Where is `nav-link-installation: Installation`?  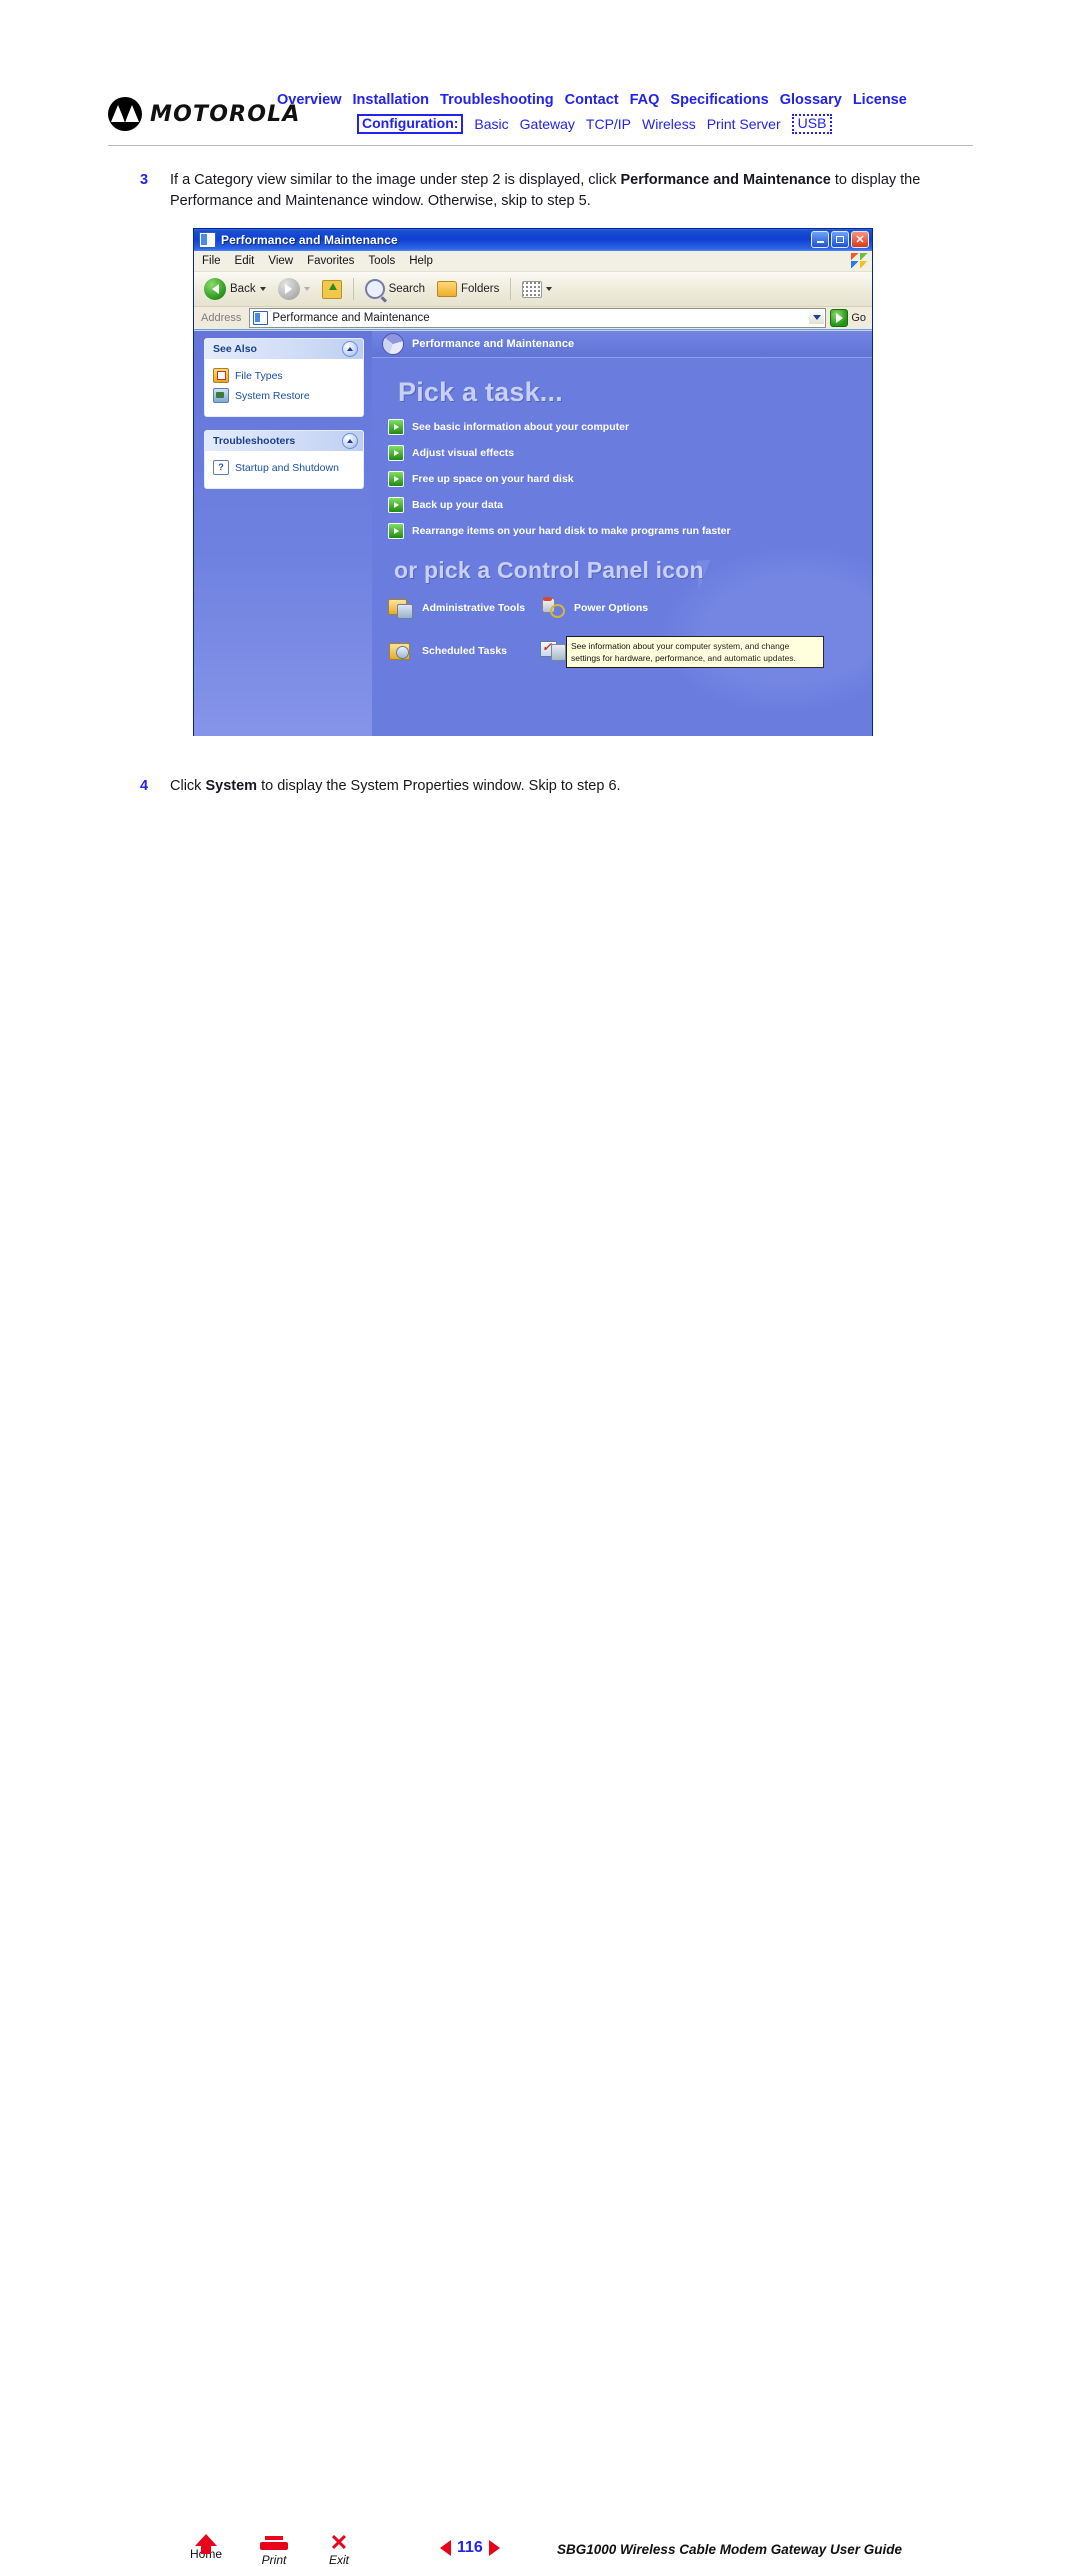
nav-link-installation: Installation is located at coordinates (391, 100).